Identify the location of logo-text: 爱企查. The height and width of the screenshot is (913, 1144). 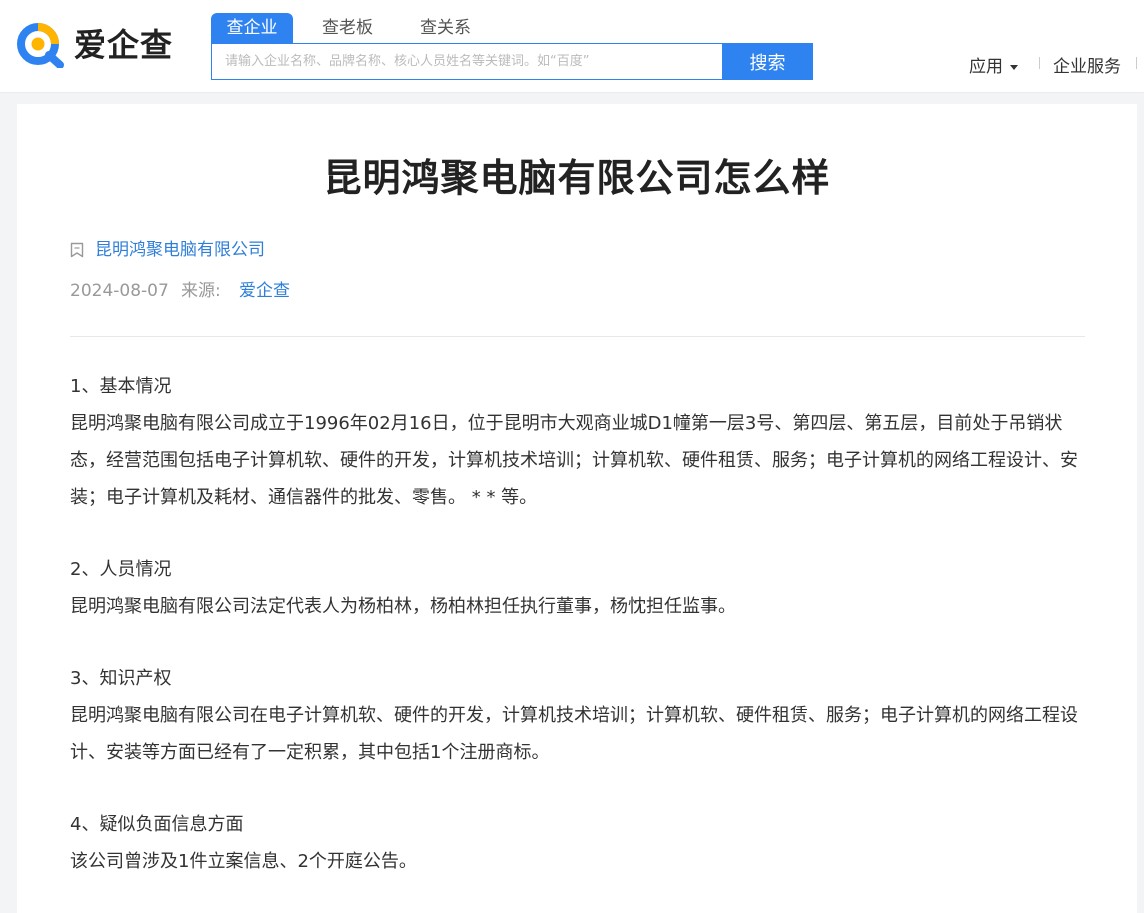
(124, 45).